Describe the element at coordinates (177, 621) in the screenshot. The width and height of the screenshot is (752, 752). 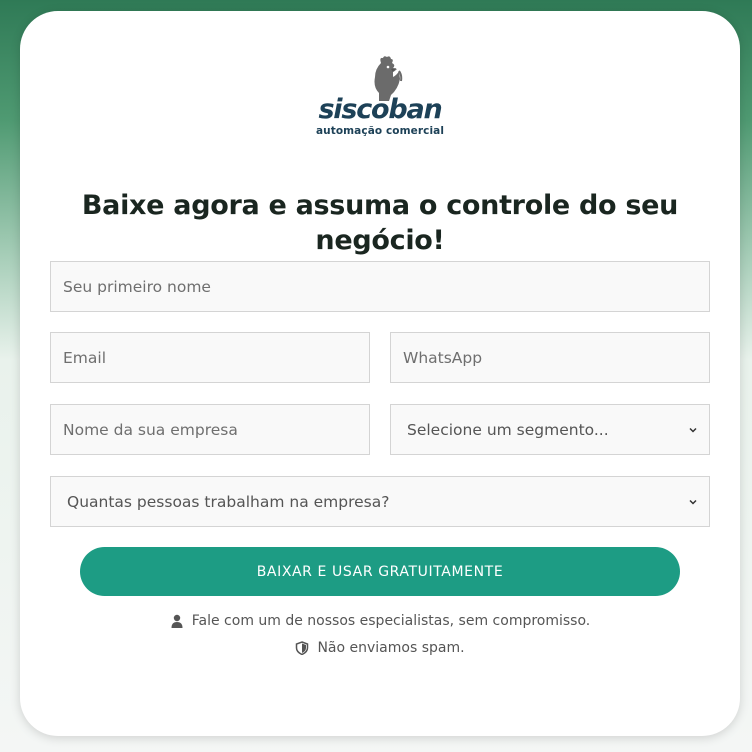
I see `user-icon` at that location.